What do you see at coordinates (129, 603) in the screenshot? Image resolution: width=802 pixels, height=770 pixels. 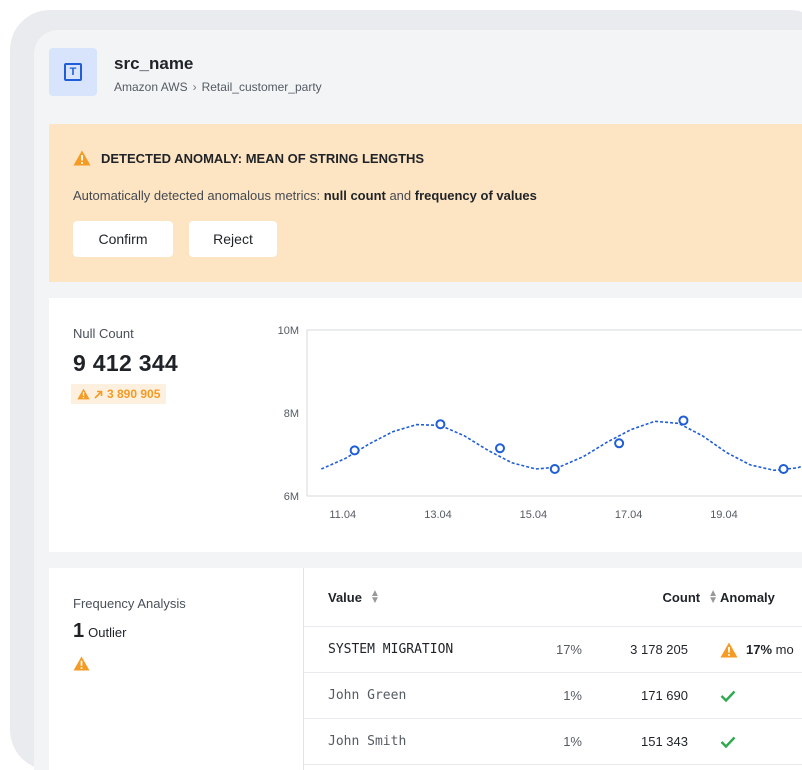 I see `frequency-label: Frequency Analysis` at bounding box center [129, 603].